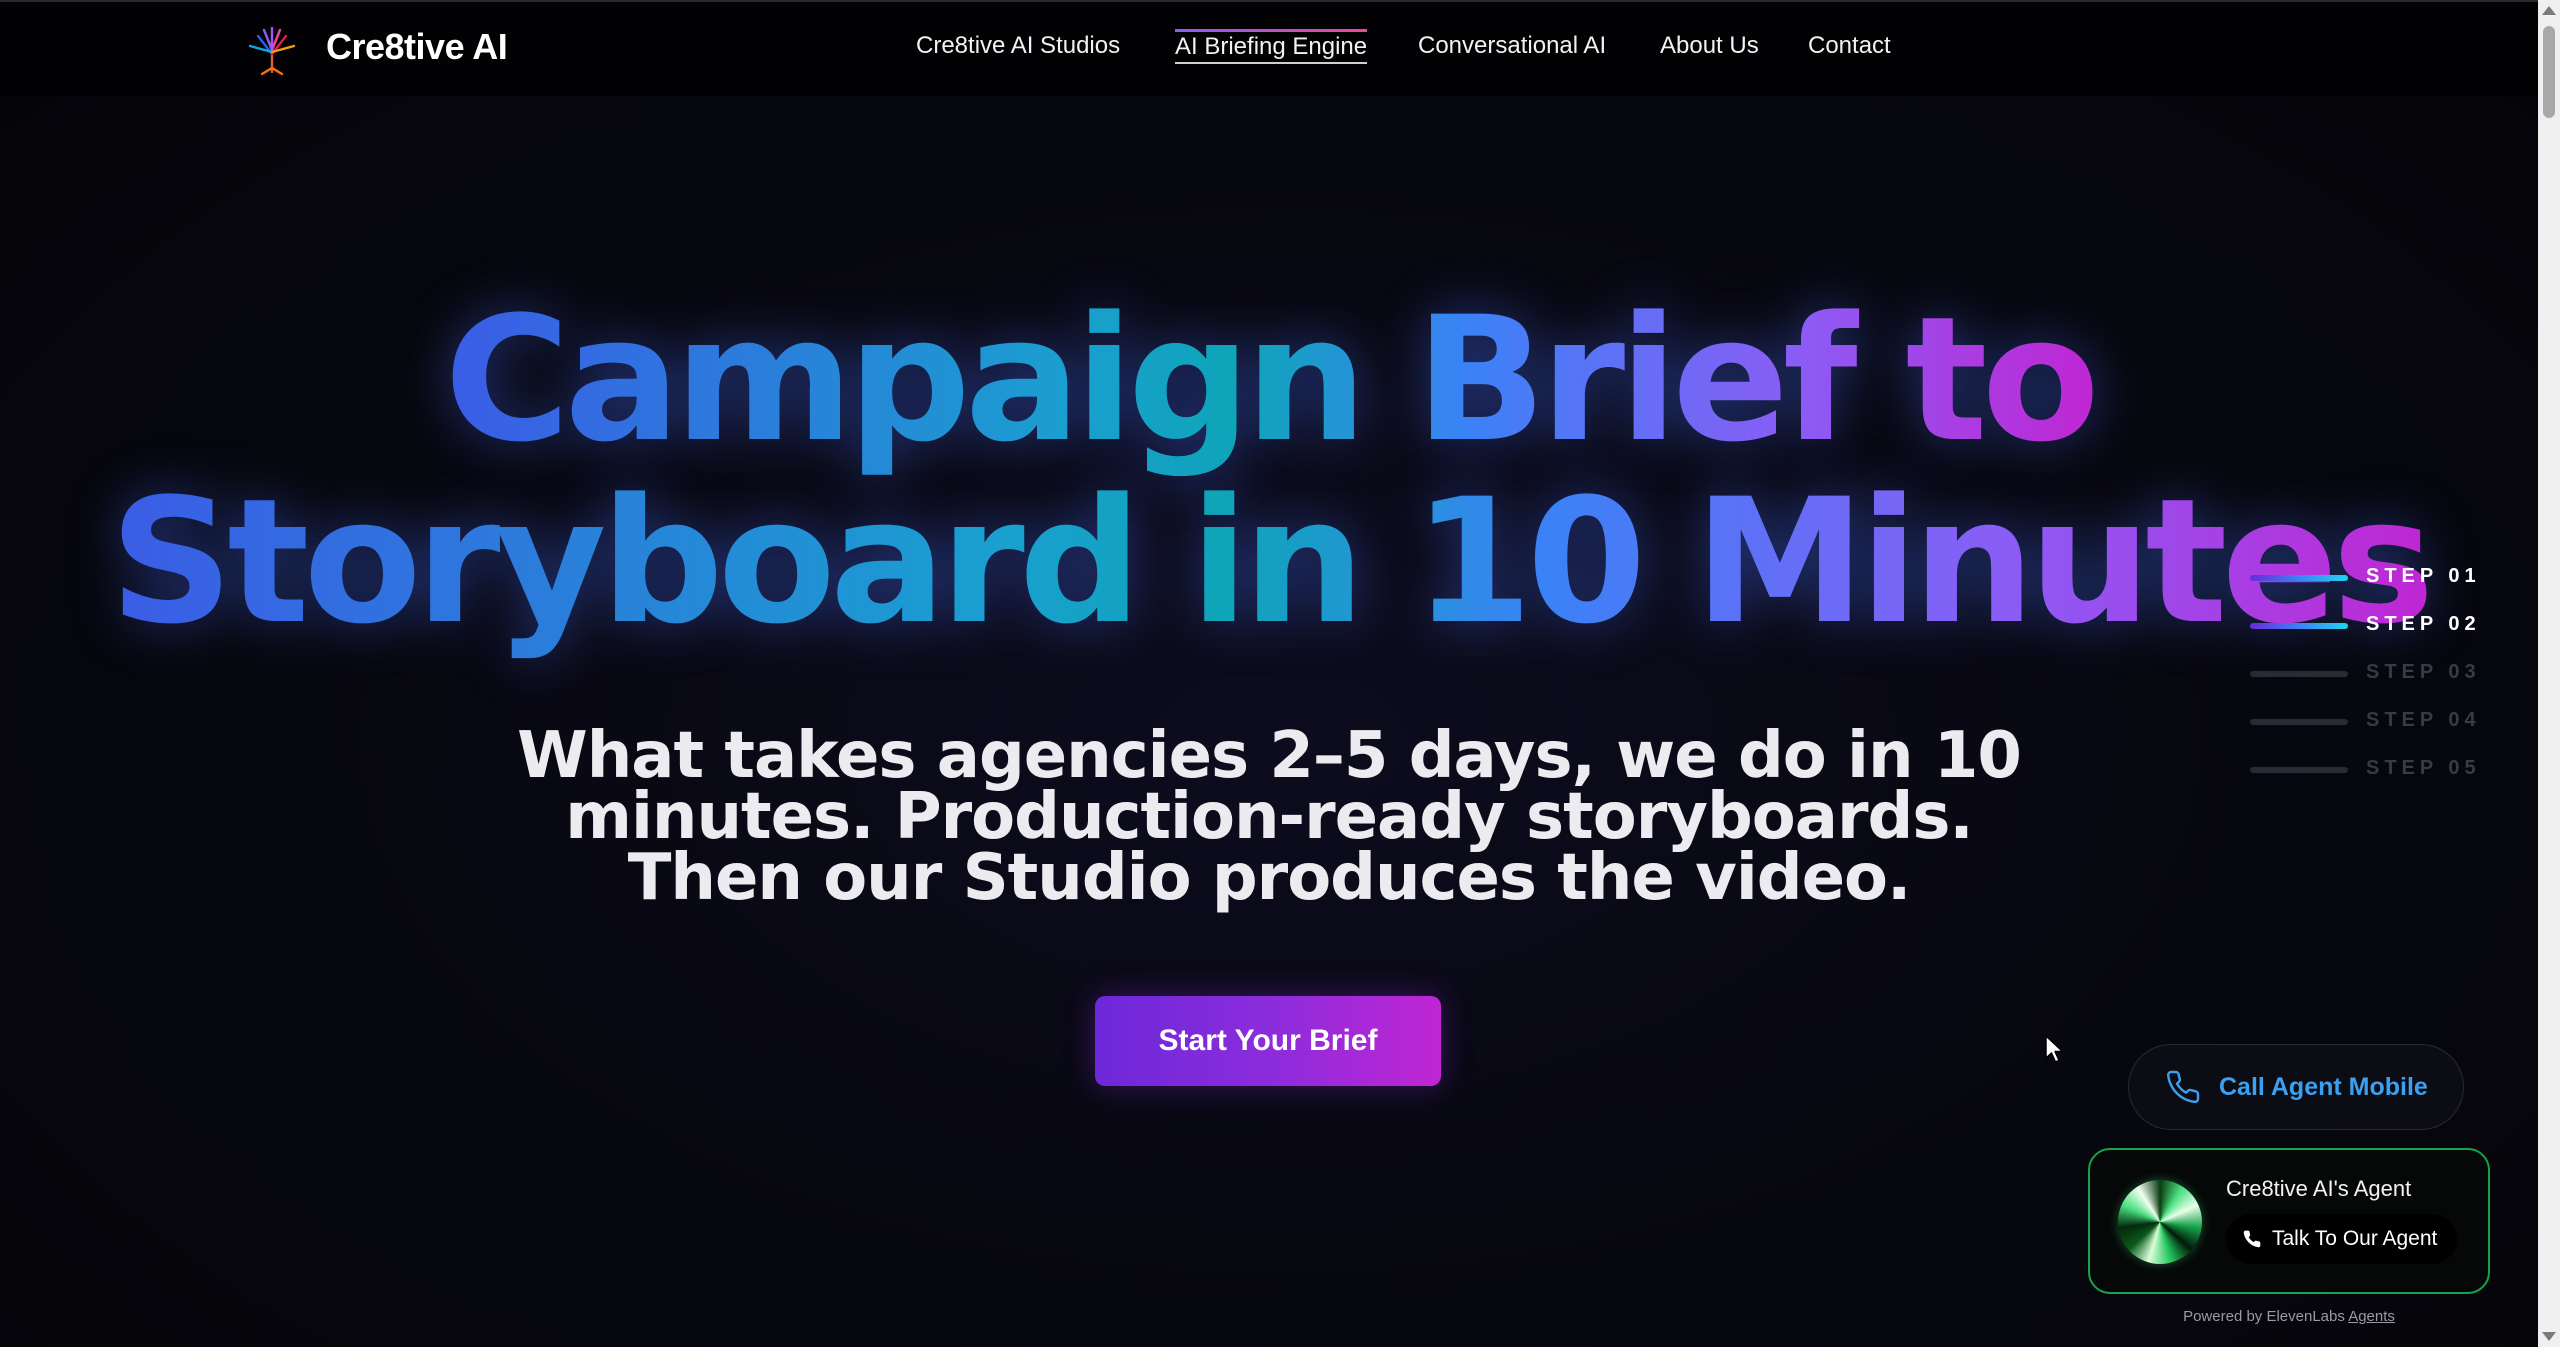 This screenshot has width=2560, height=1347. Describe the element at coordinates (2355, 1238) in the screenshot. I see `talk-to-agent-label: Talk To Our Agent` at that location.